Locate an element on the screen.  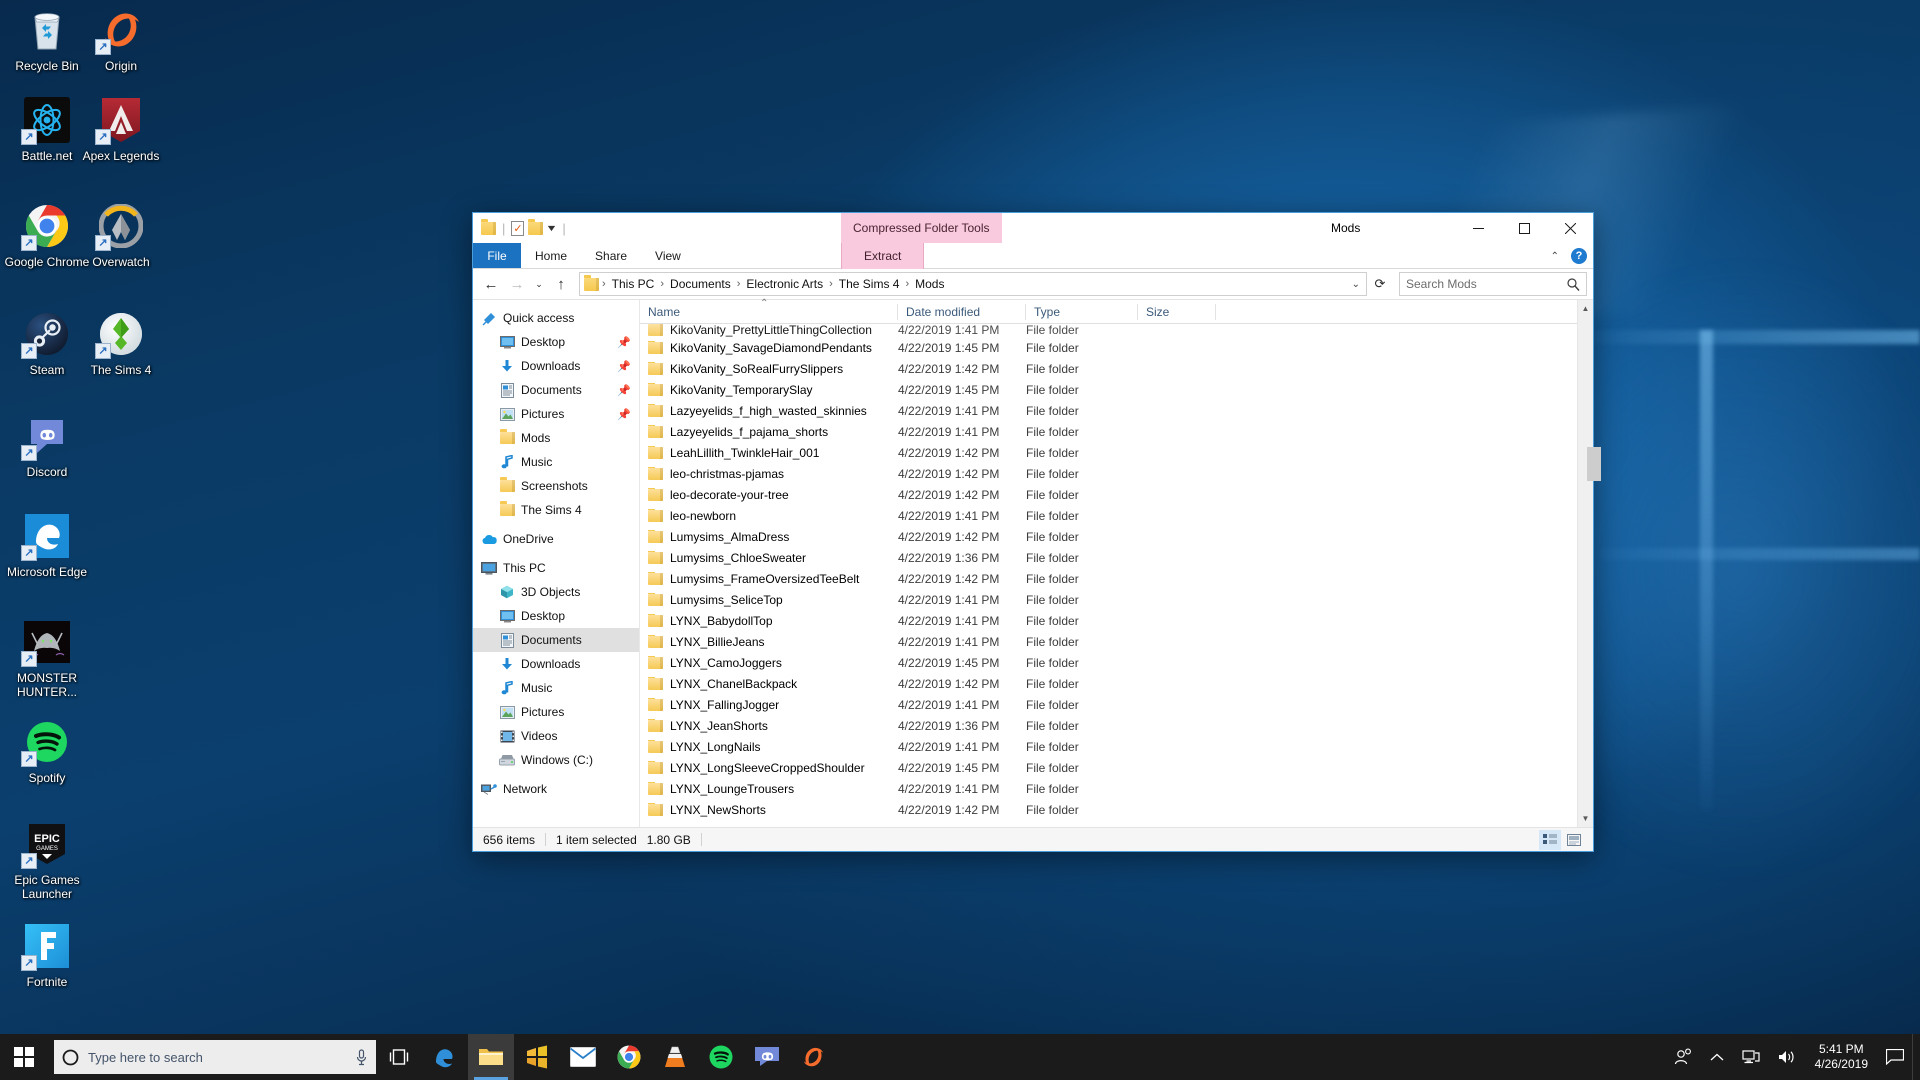
up-arrow-icon: ↑ is located at coordinates (561, 284).